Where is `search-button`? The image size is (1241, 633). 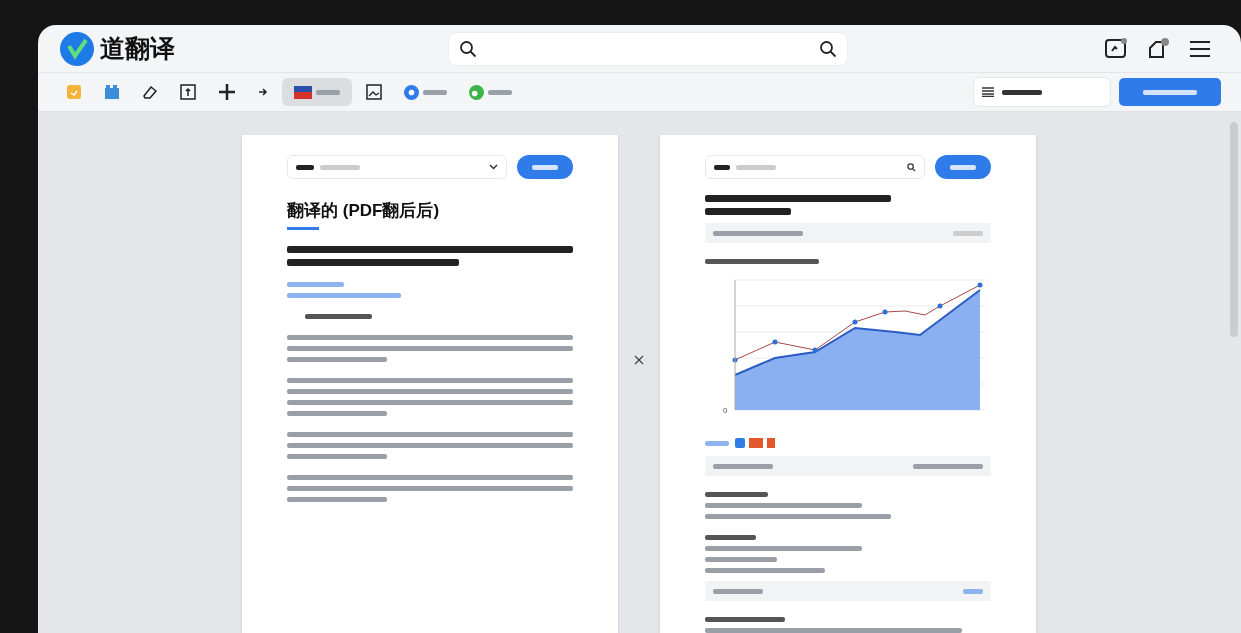 search-button is located at coordinates (963, 167).